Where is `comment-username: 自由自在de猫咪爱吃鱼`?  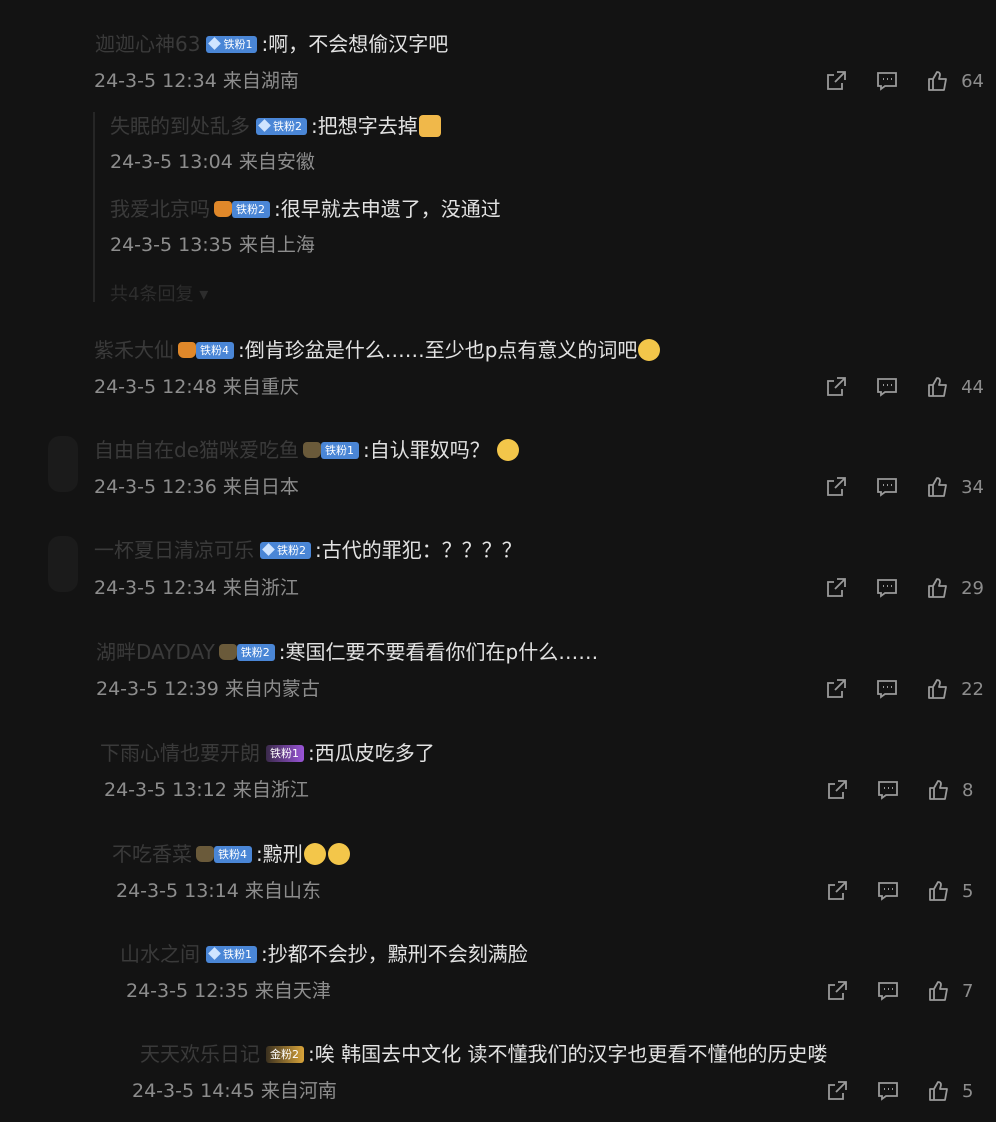
comment-username: 自由自在de猫咪爱吃鱼 is located at coordinates (196, 450).